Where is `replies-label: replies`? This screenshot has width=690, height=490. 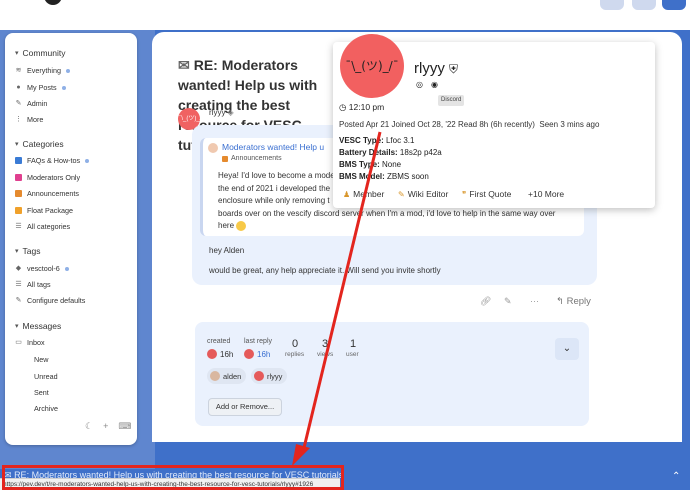 replies-label: replies is located at coordinates (295, 354).